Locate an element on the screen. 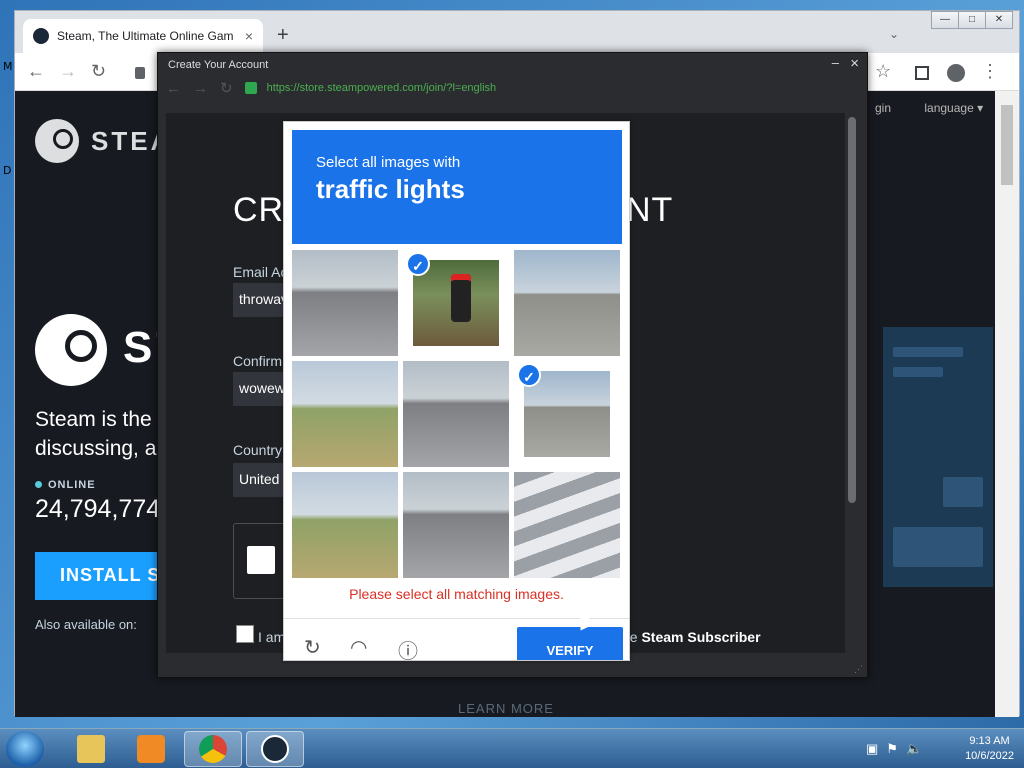  folder-icon is located at coordinates (91, 749).